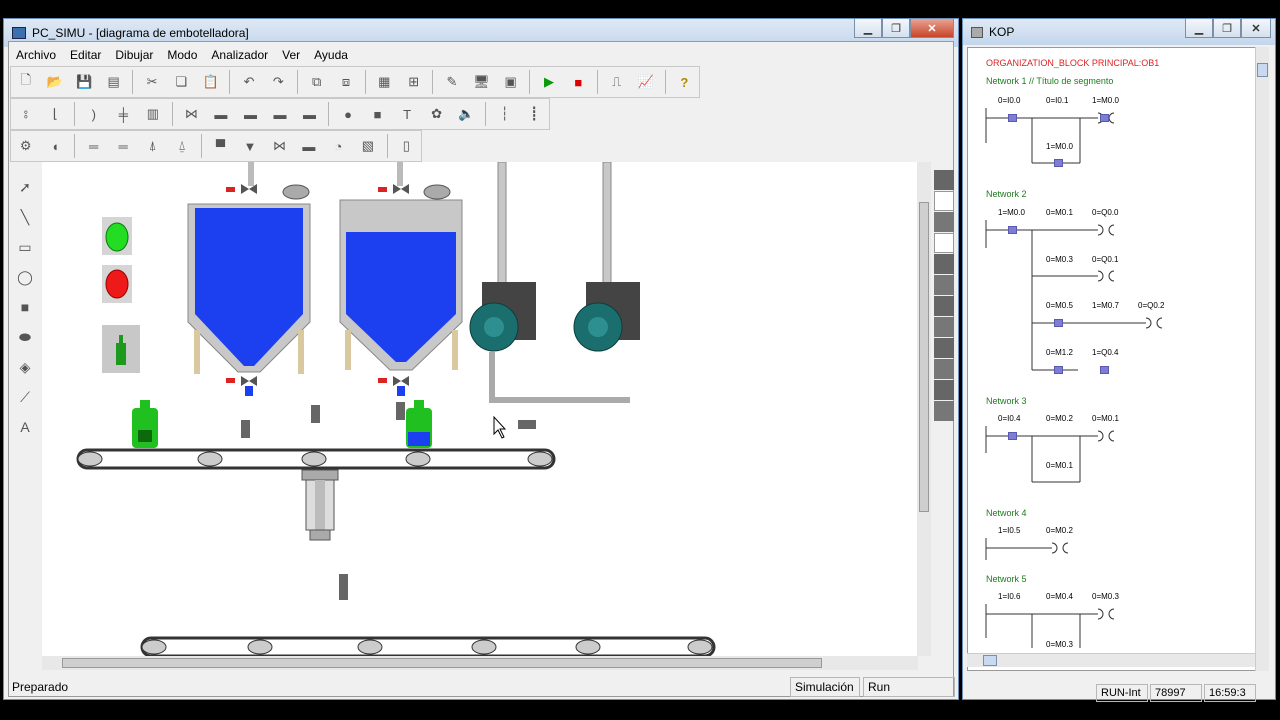  Describe the element at coordinates (84, 82) in the screenshot. I see `save-icon: 💾` at that location.